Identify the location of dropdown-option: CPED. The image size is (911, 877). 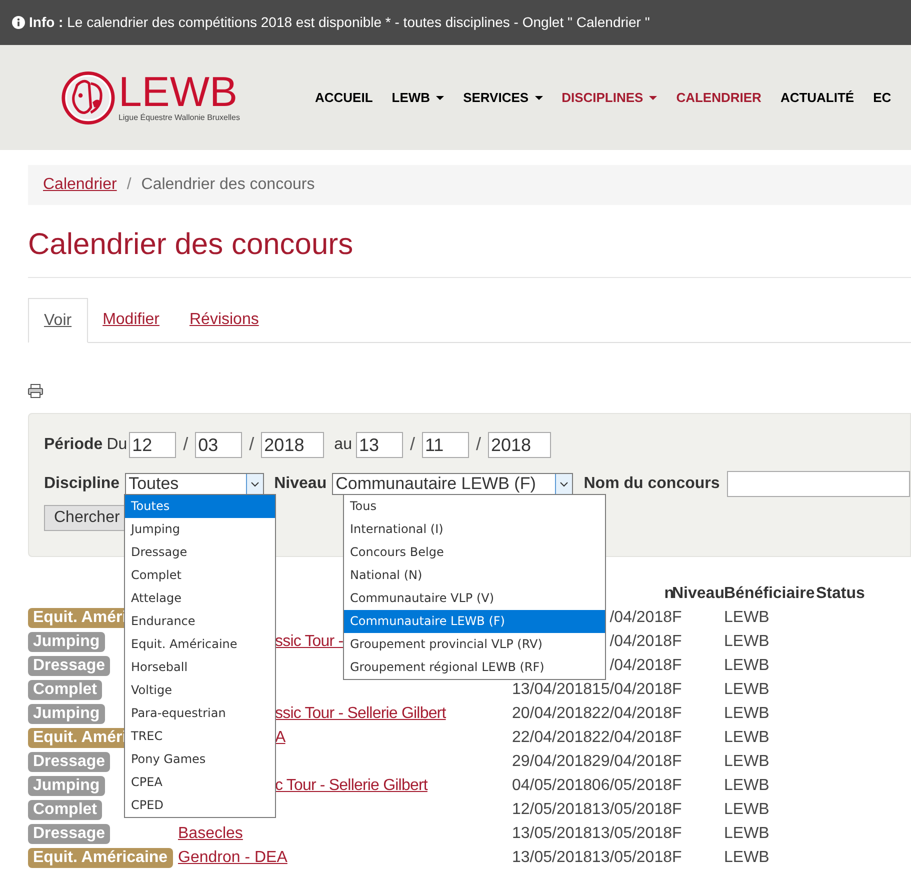
(200, 805).